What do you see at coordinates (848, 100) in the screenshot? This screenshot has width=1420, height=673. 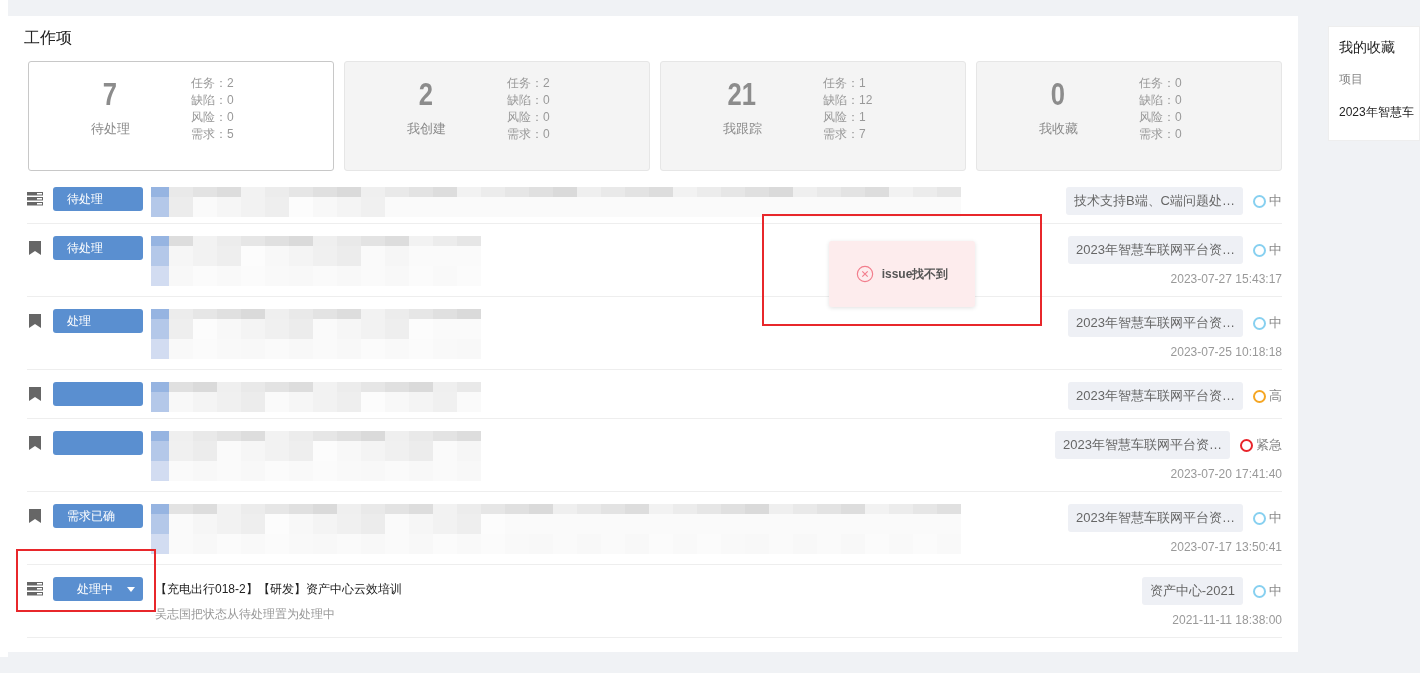 I see `stat-detail: 缺陷：12` at bounding box center [848, 100].